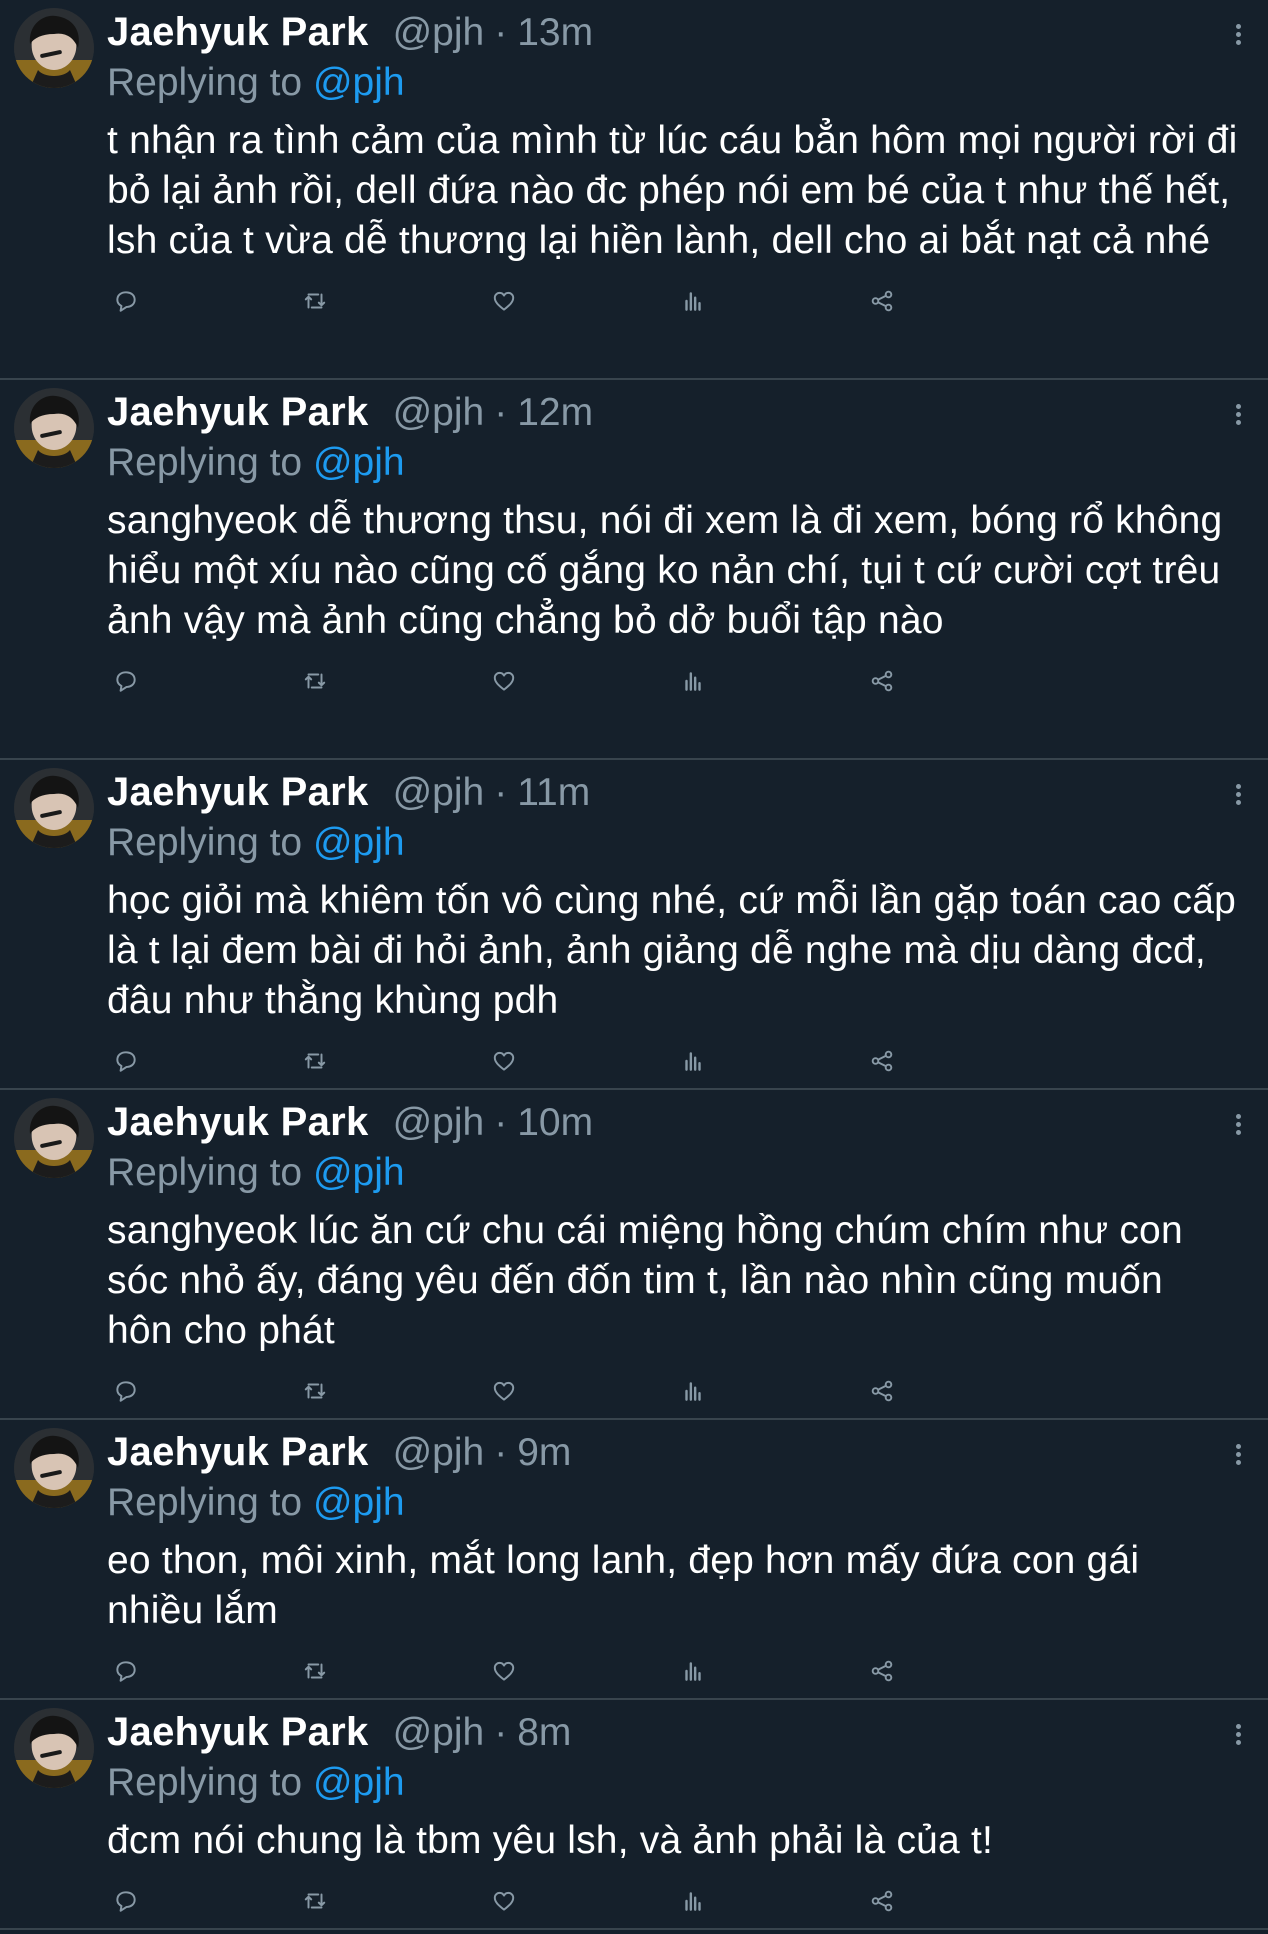  I want to click on tweet-header: Jaehyuk Park @pjh · 13m, so click(672, 32).